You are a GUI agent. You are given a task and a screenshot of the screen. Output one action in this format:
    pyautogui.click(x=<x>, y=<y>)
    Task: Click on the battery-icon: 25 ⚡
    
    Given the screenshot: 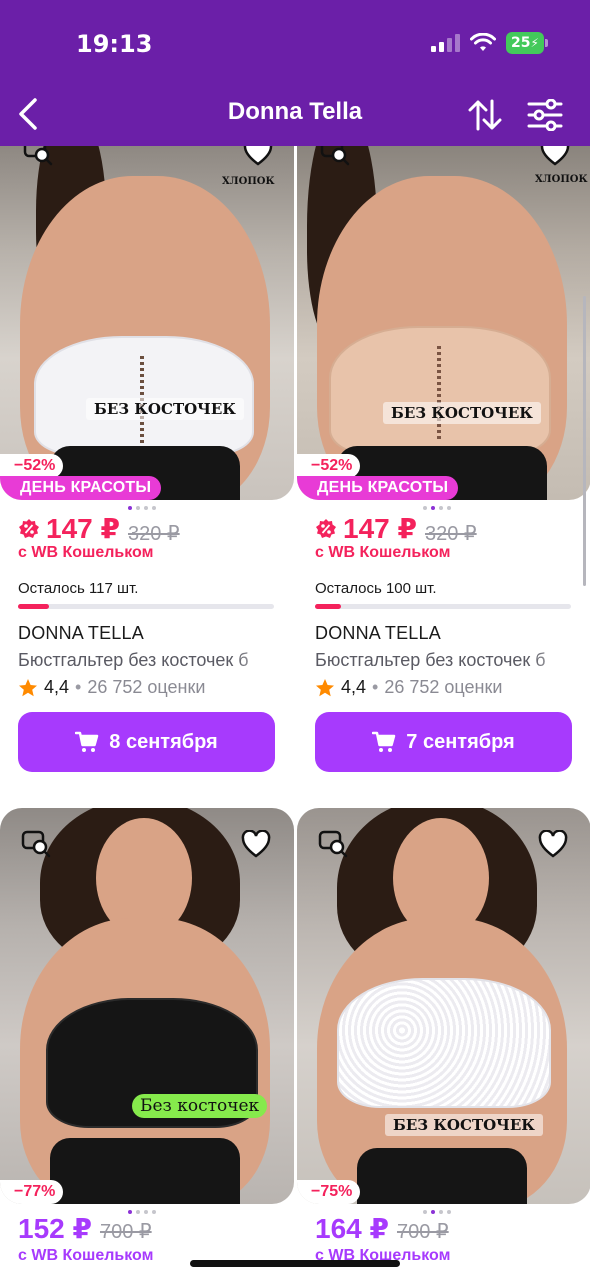 What is the action you would take?
    pyautogui.click(x=527, y=43)
    